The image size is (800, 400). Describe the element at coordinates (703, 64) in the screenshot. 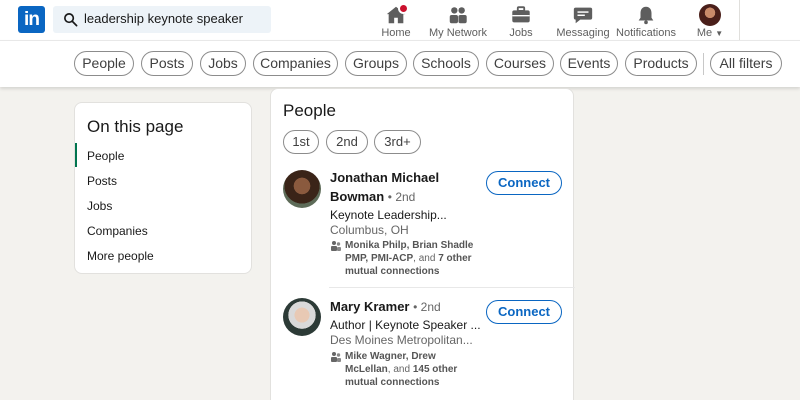

I see `filter-divider` at that location.